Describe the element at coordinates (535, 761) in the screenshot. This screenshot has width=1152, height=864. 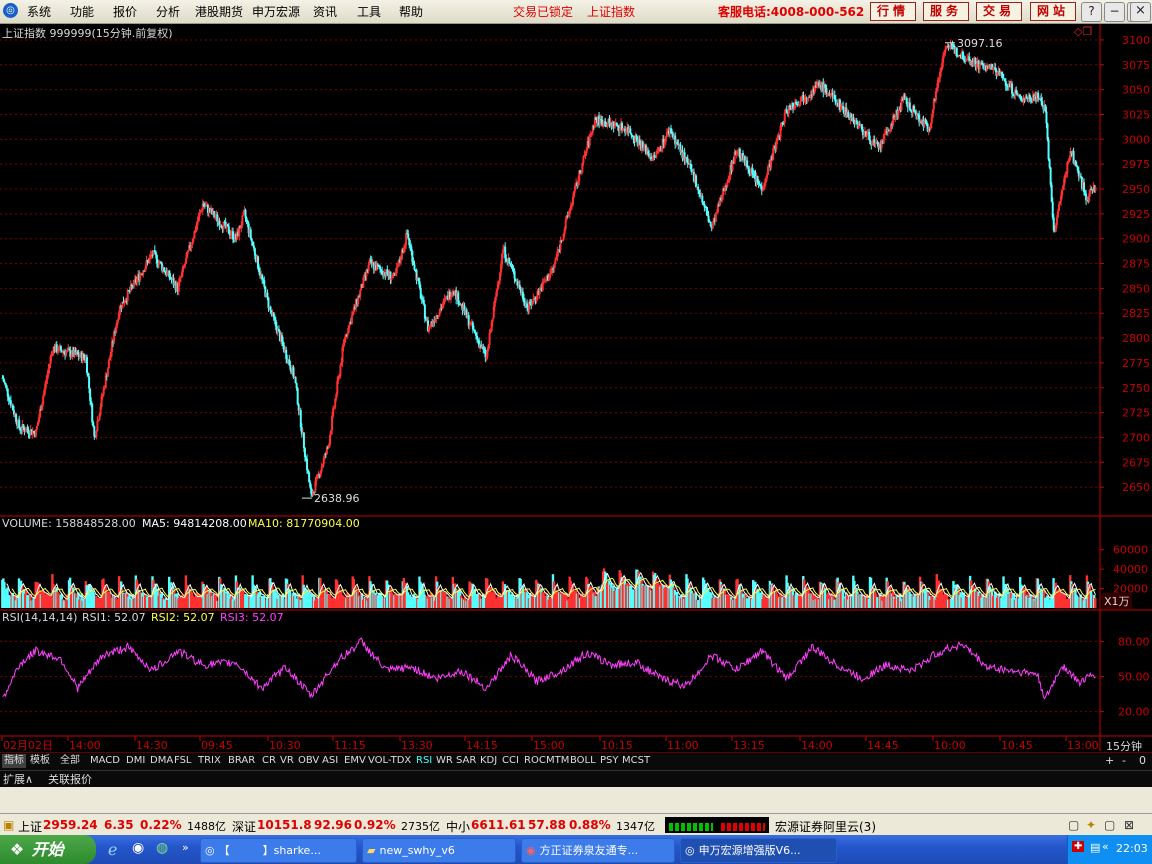
I see `tab-roc: ROC` at that location.